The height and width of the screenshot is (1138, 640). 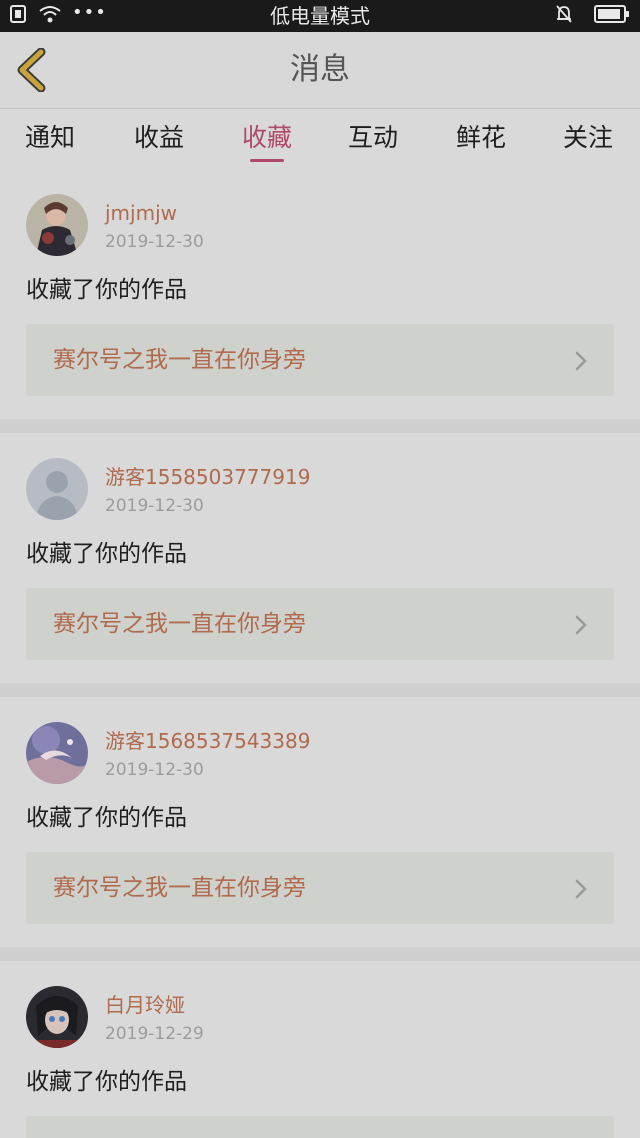 I want to click on active-tab-indicator, so click(x=267, y=160).